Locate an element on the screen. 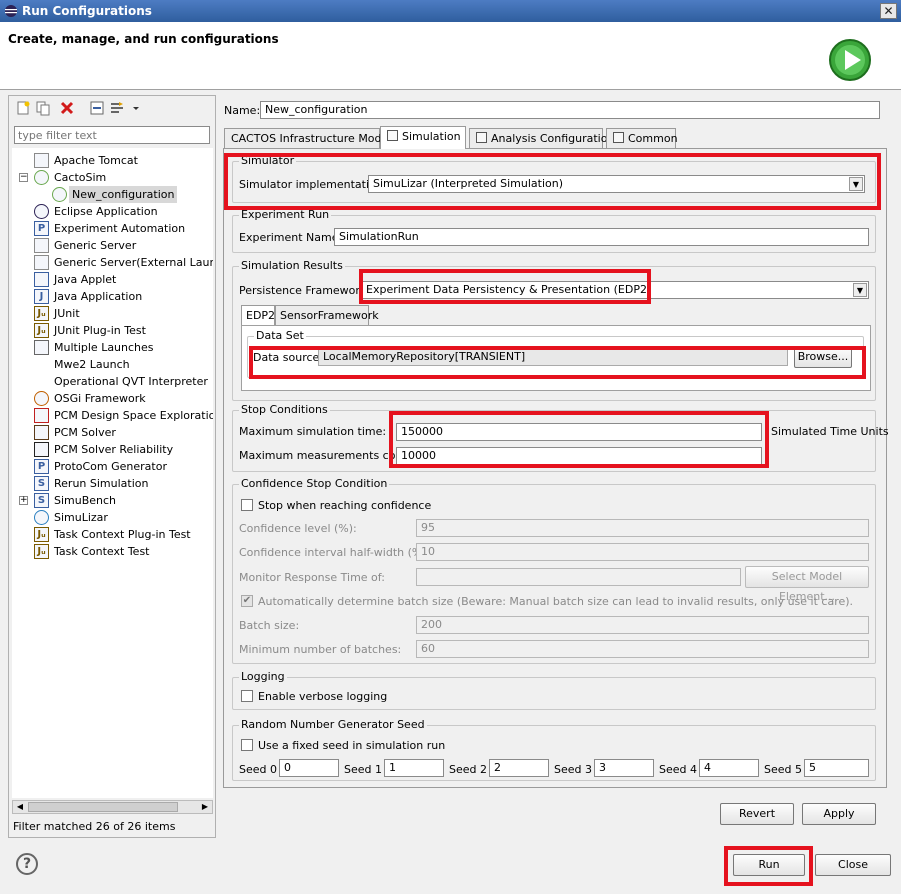  seed-group-title: Random Number Generator Seed is located at coordinates (333, 724).